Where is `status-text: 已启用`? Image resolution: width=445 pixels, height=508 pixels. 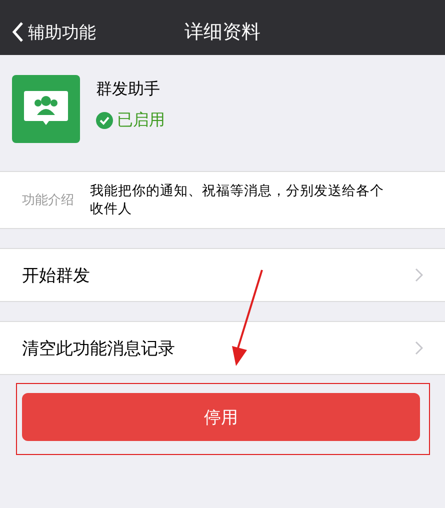
status-text: 已启用 is located at coordinates (141, 120).